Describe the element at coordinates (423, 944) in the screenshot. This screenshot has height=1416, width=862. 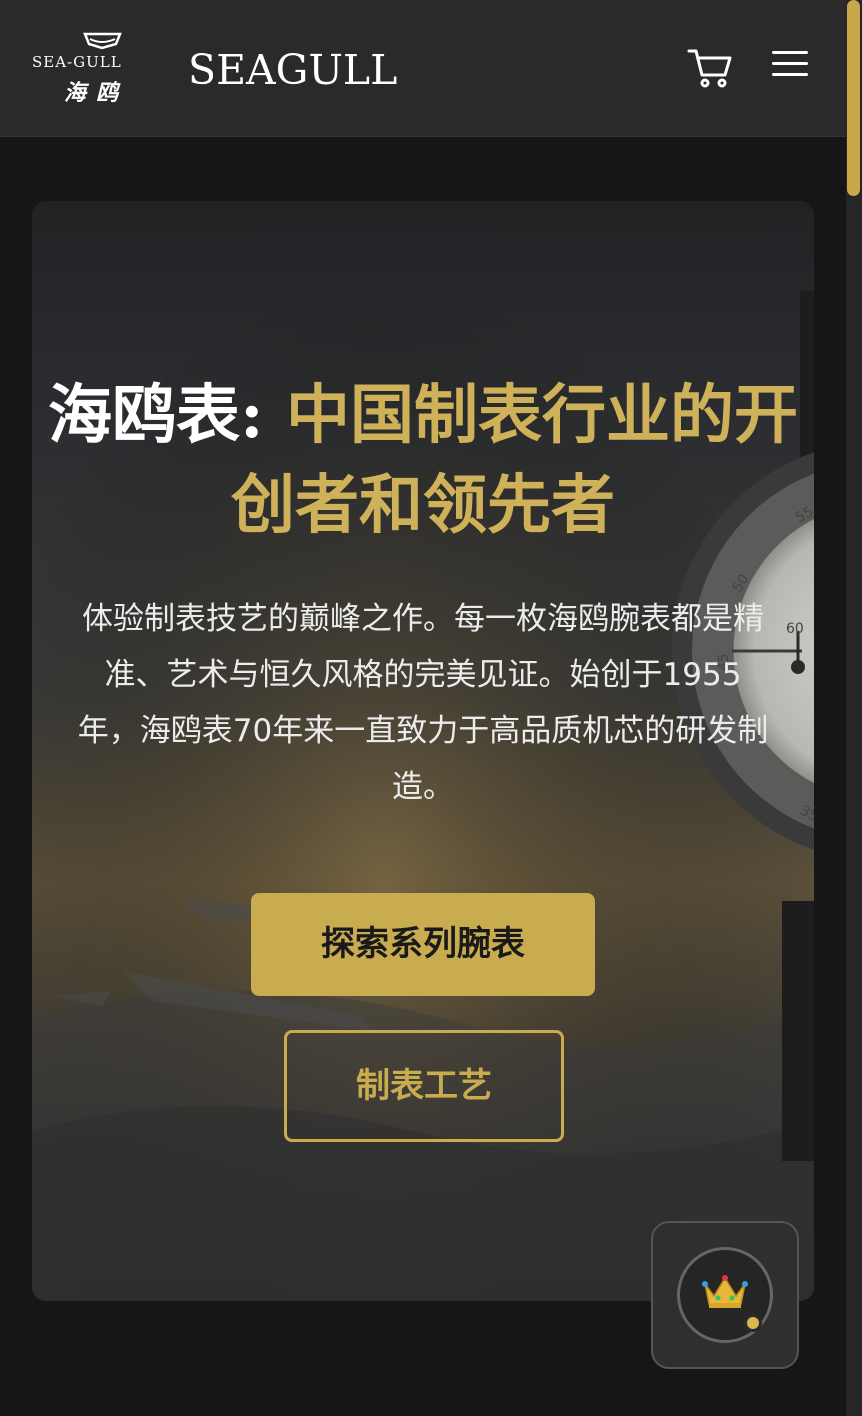
I see `explore-collection-button: 探索系列腕表` at that location.